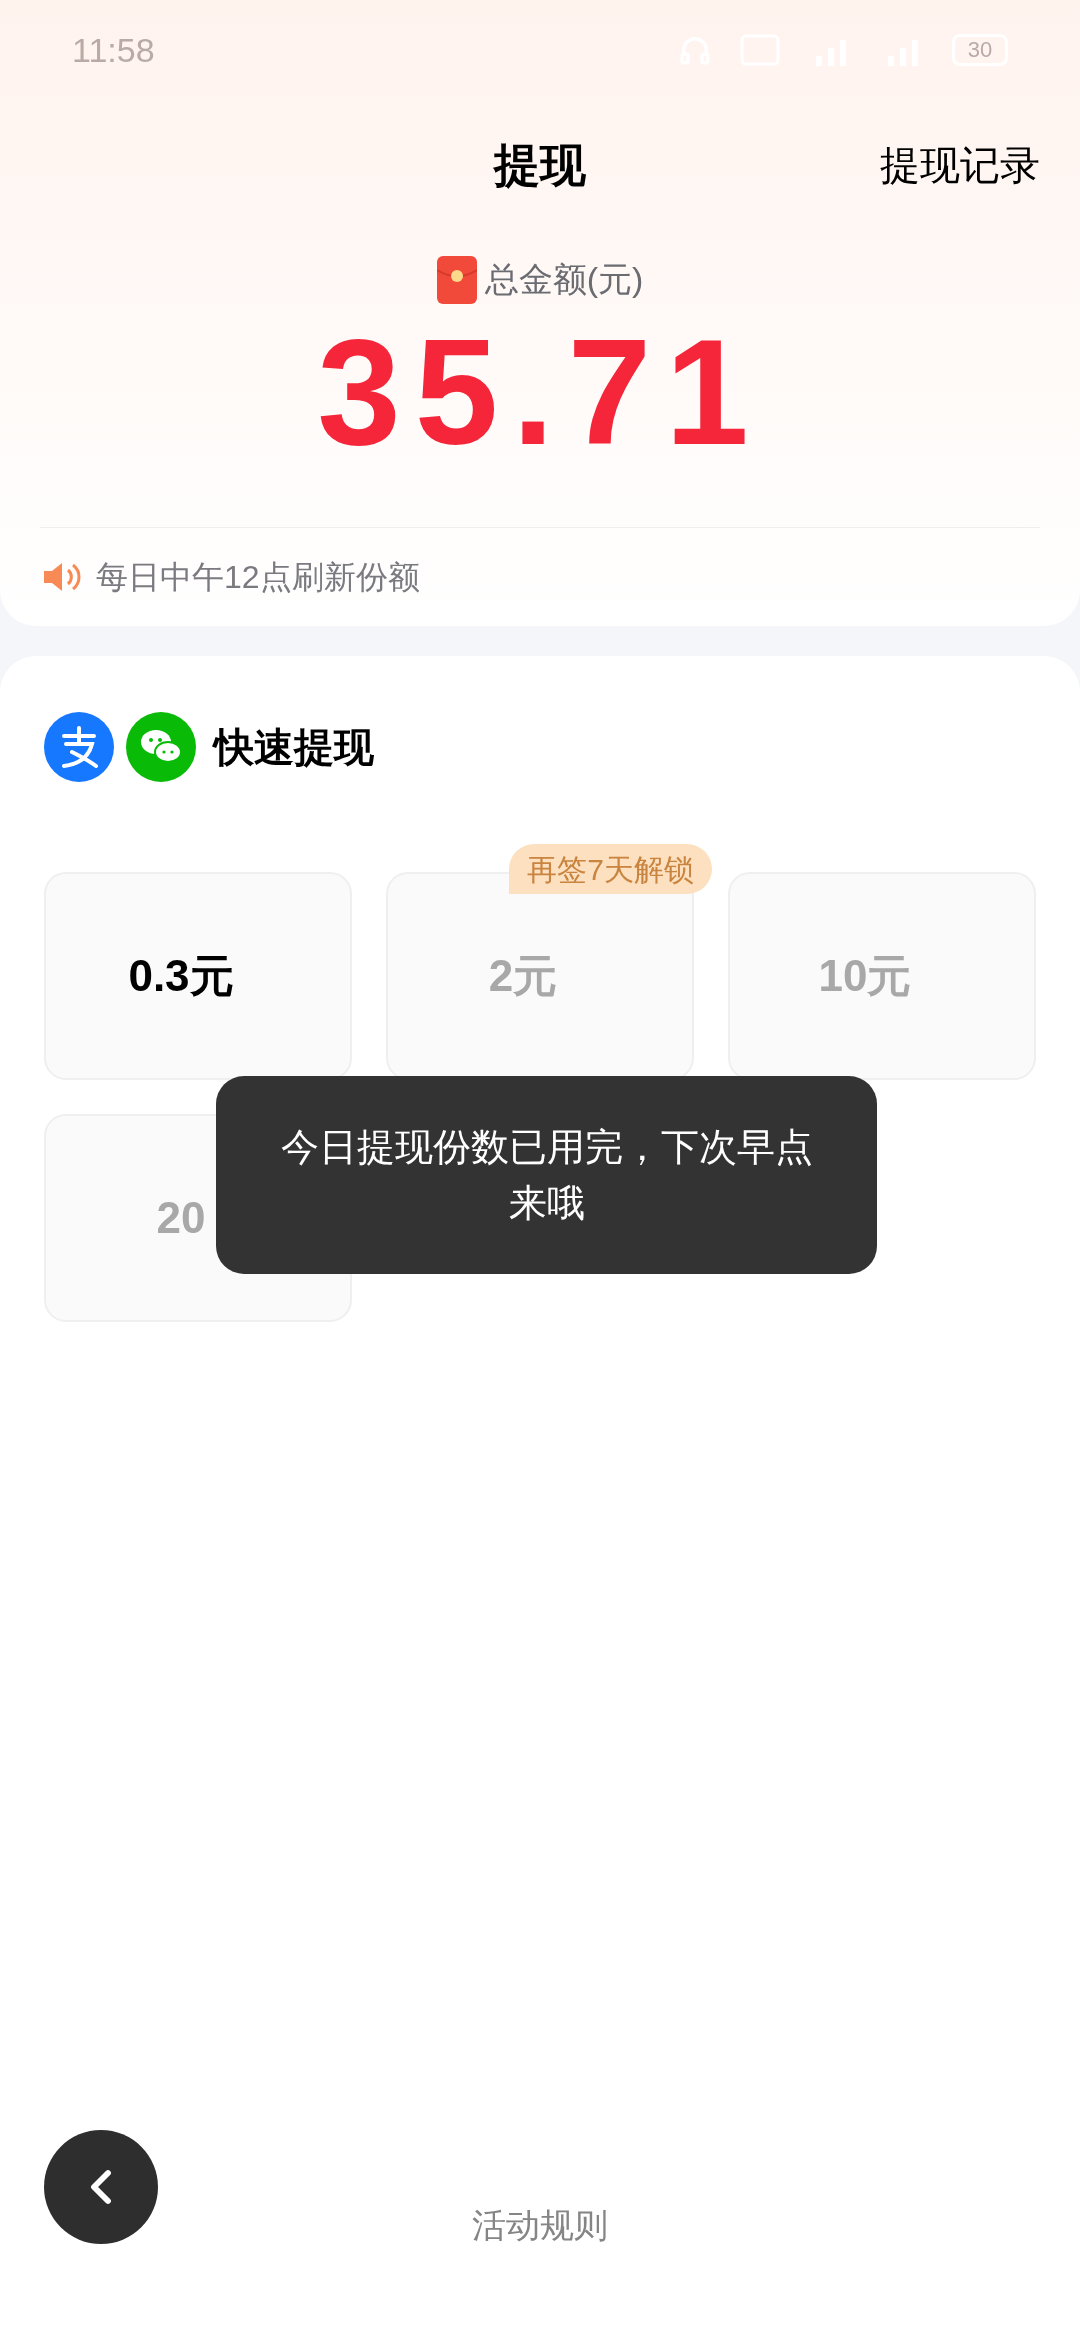 The image size is (1080, 2340). Describe the element at coordinates (294, 747) in the screenshot. I see `section-title: 快速提现` at that location.